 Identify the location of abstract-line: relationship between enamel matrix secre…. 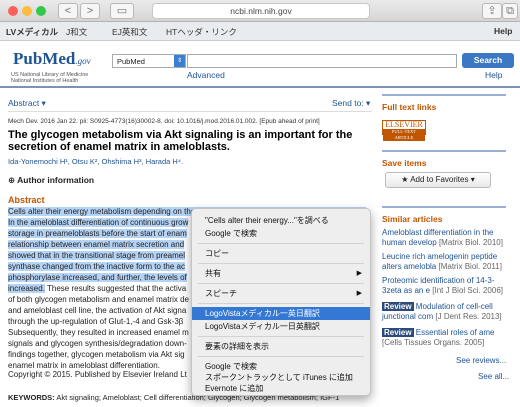
(96, 244).